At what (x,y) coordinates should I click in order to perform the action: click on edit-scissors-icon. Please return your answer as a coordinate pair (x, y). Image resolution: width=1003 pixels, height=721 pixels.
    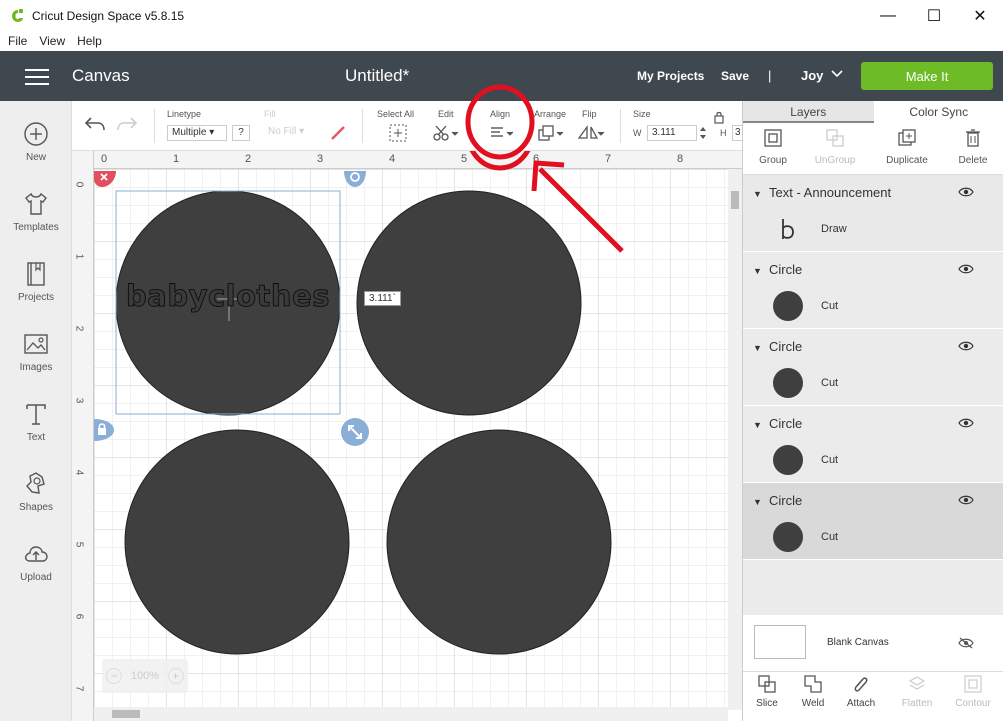
    Looking at the image, I should click on (446, 133).